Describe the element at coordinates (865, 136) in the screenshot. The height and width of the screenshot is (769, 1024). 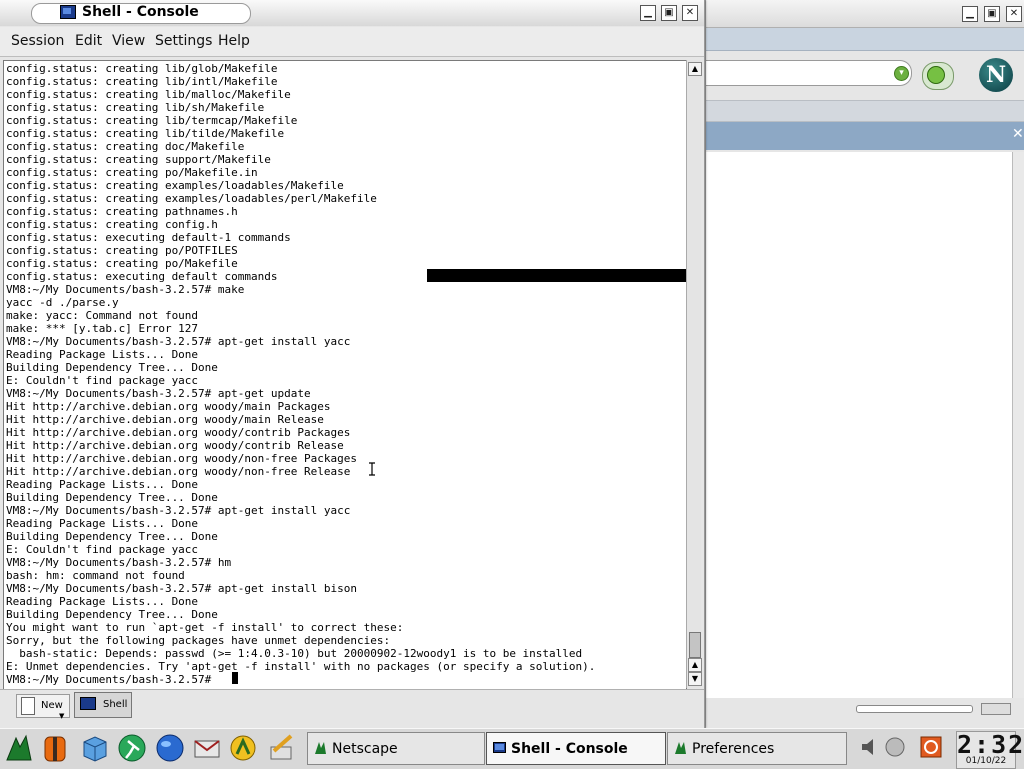
I see `sidebar-header: ✕` at that location.